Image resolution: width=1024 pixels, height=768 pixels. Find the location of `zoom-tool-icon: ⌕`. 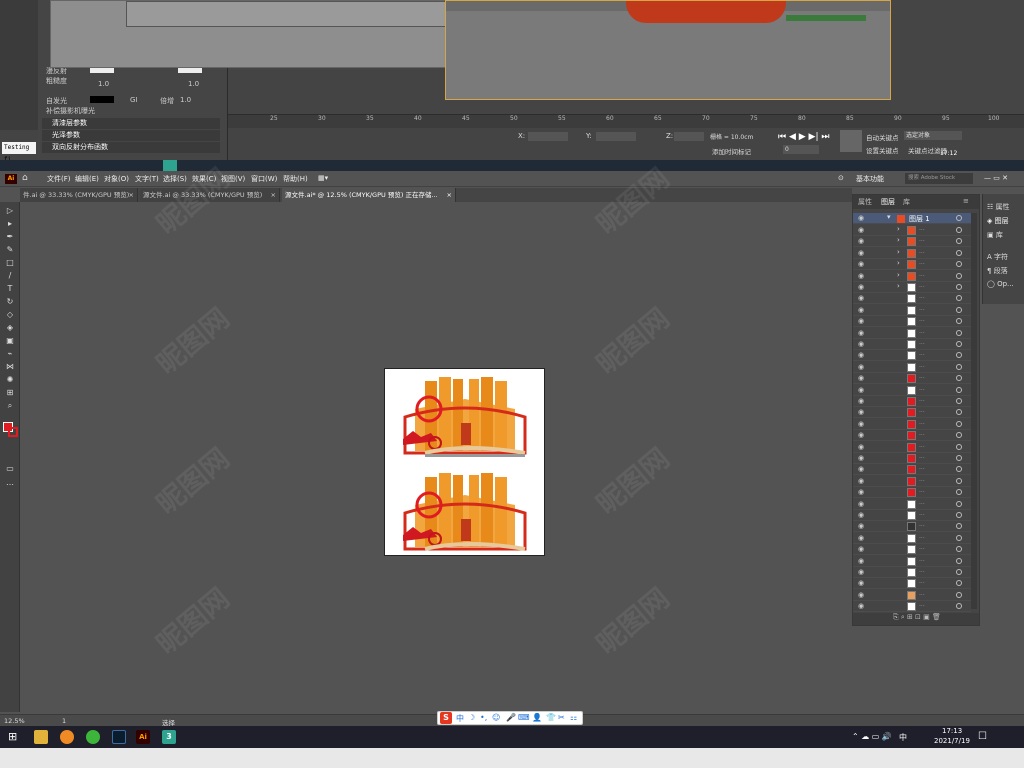

zoom-tool-icon: ⌕ is located at coordinates (10, 406).